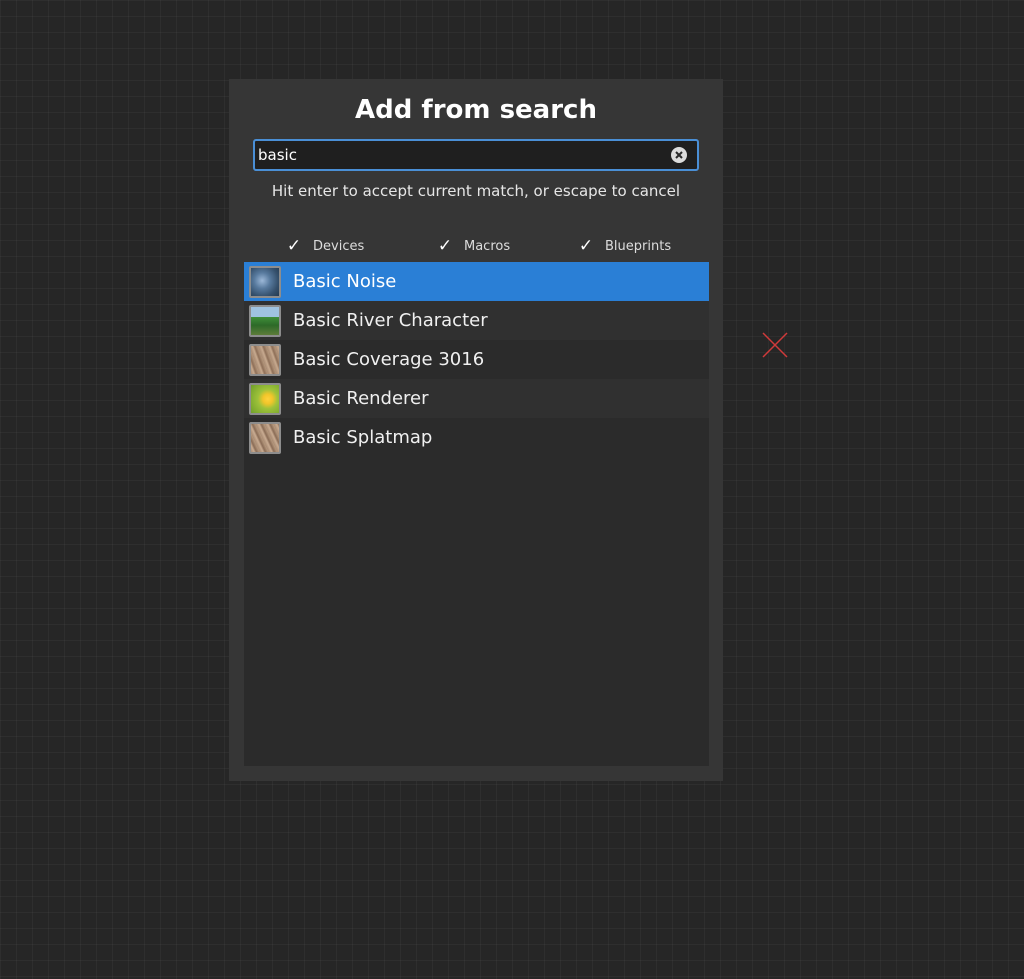  What do you see at coordinates (389, 359) in the screenshot?
I see `result-label: Basic Coverage 3016` at bounding box center [389, 359].